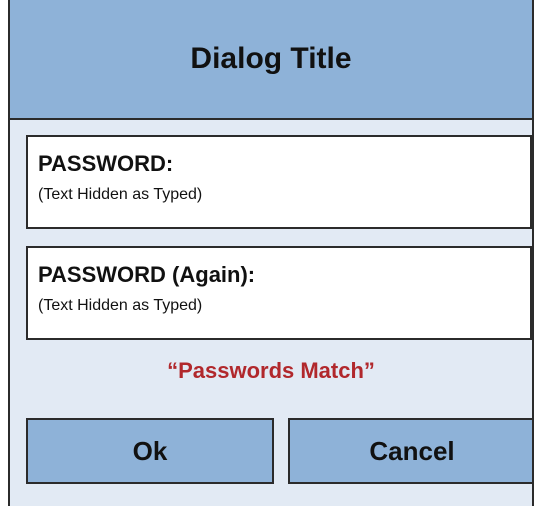 The height and width of the screenshot is (506, 542). Describe the element at coordinates (410, 451) in the screenshot. I see `cancel-button: Cancel` at that location.